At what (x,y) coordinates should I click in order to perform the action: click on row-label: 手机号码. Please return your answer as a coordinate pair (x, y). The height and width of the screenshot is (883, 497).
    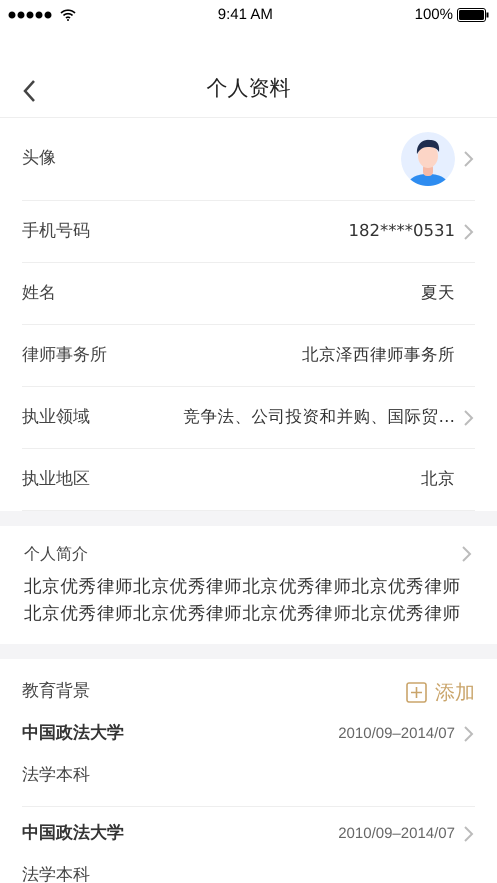
    Looking at the image, I should click on (56, 231).